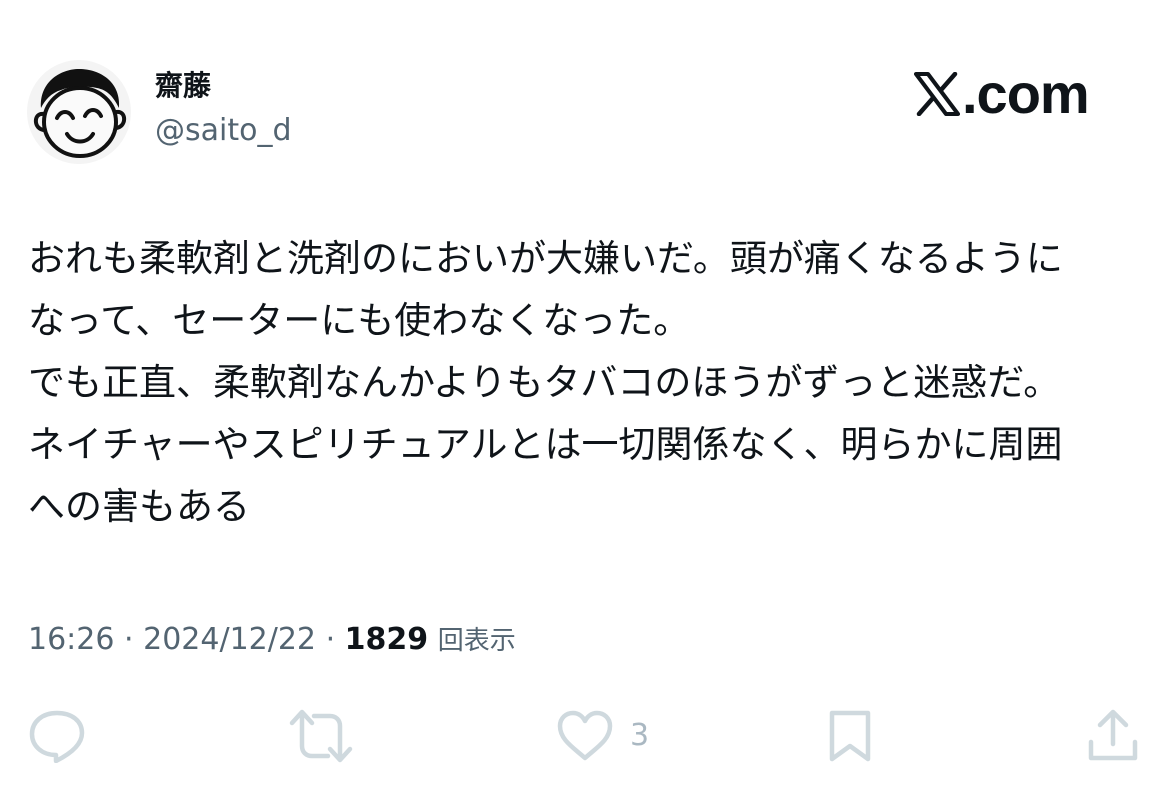 The width and height of the screenshot is (1169, 805). What do you see at coordinates (359, 320) in the screenshot?
I see `post-text-line: なって、セーターにも使わなくなった。` at bounding box center [359, 320].